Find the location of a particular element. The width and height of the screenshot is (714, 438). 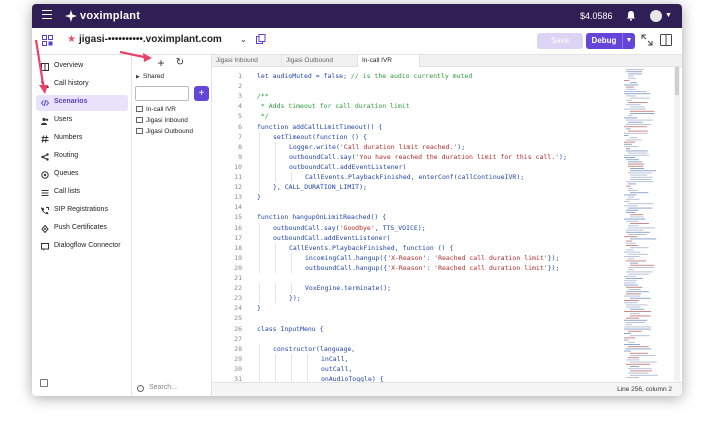

line-number: 3 is located at coordinates (240, 96).